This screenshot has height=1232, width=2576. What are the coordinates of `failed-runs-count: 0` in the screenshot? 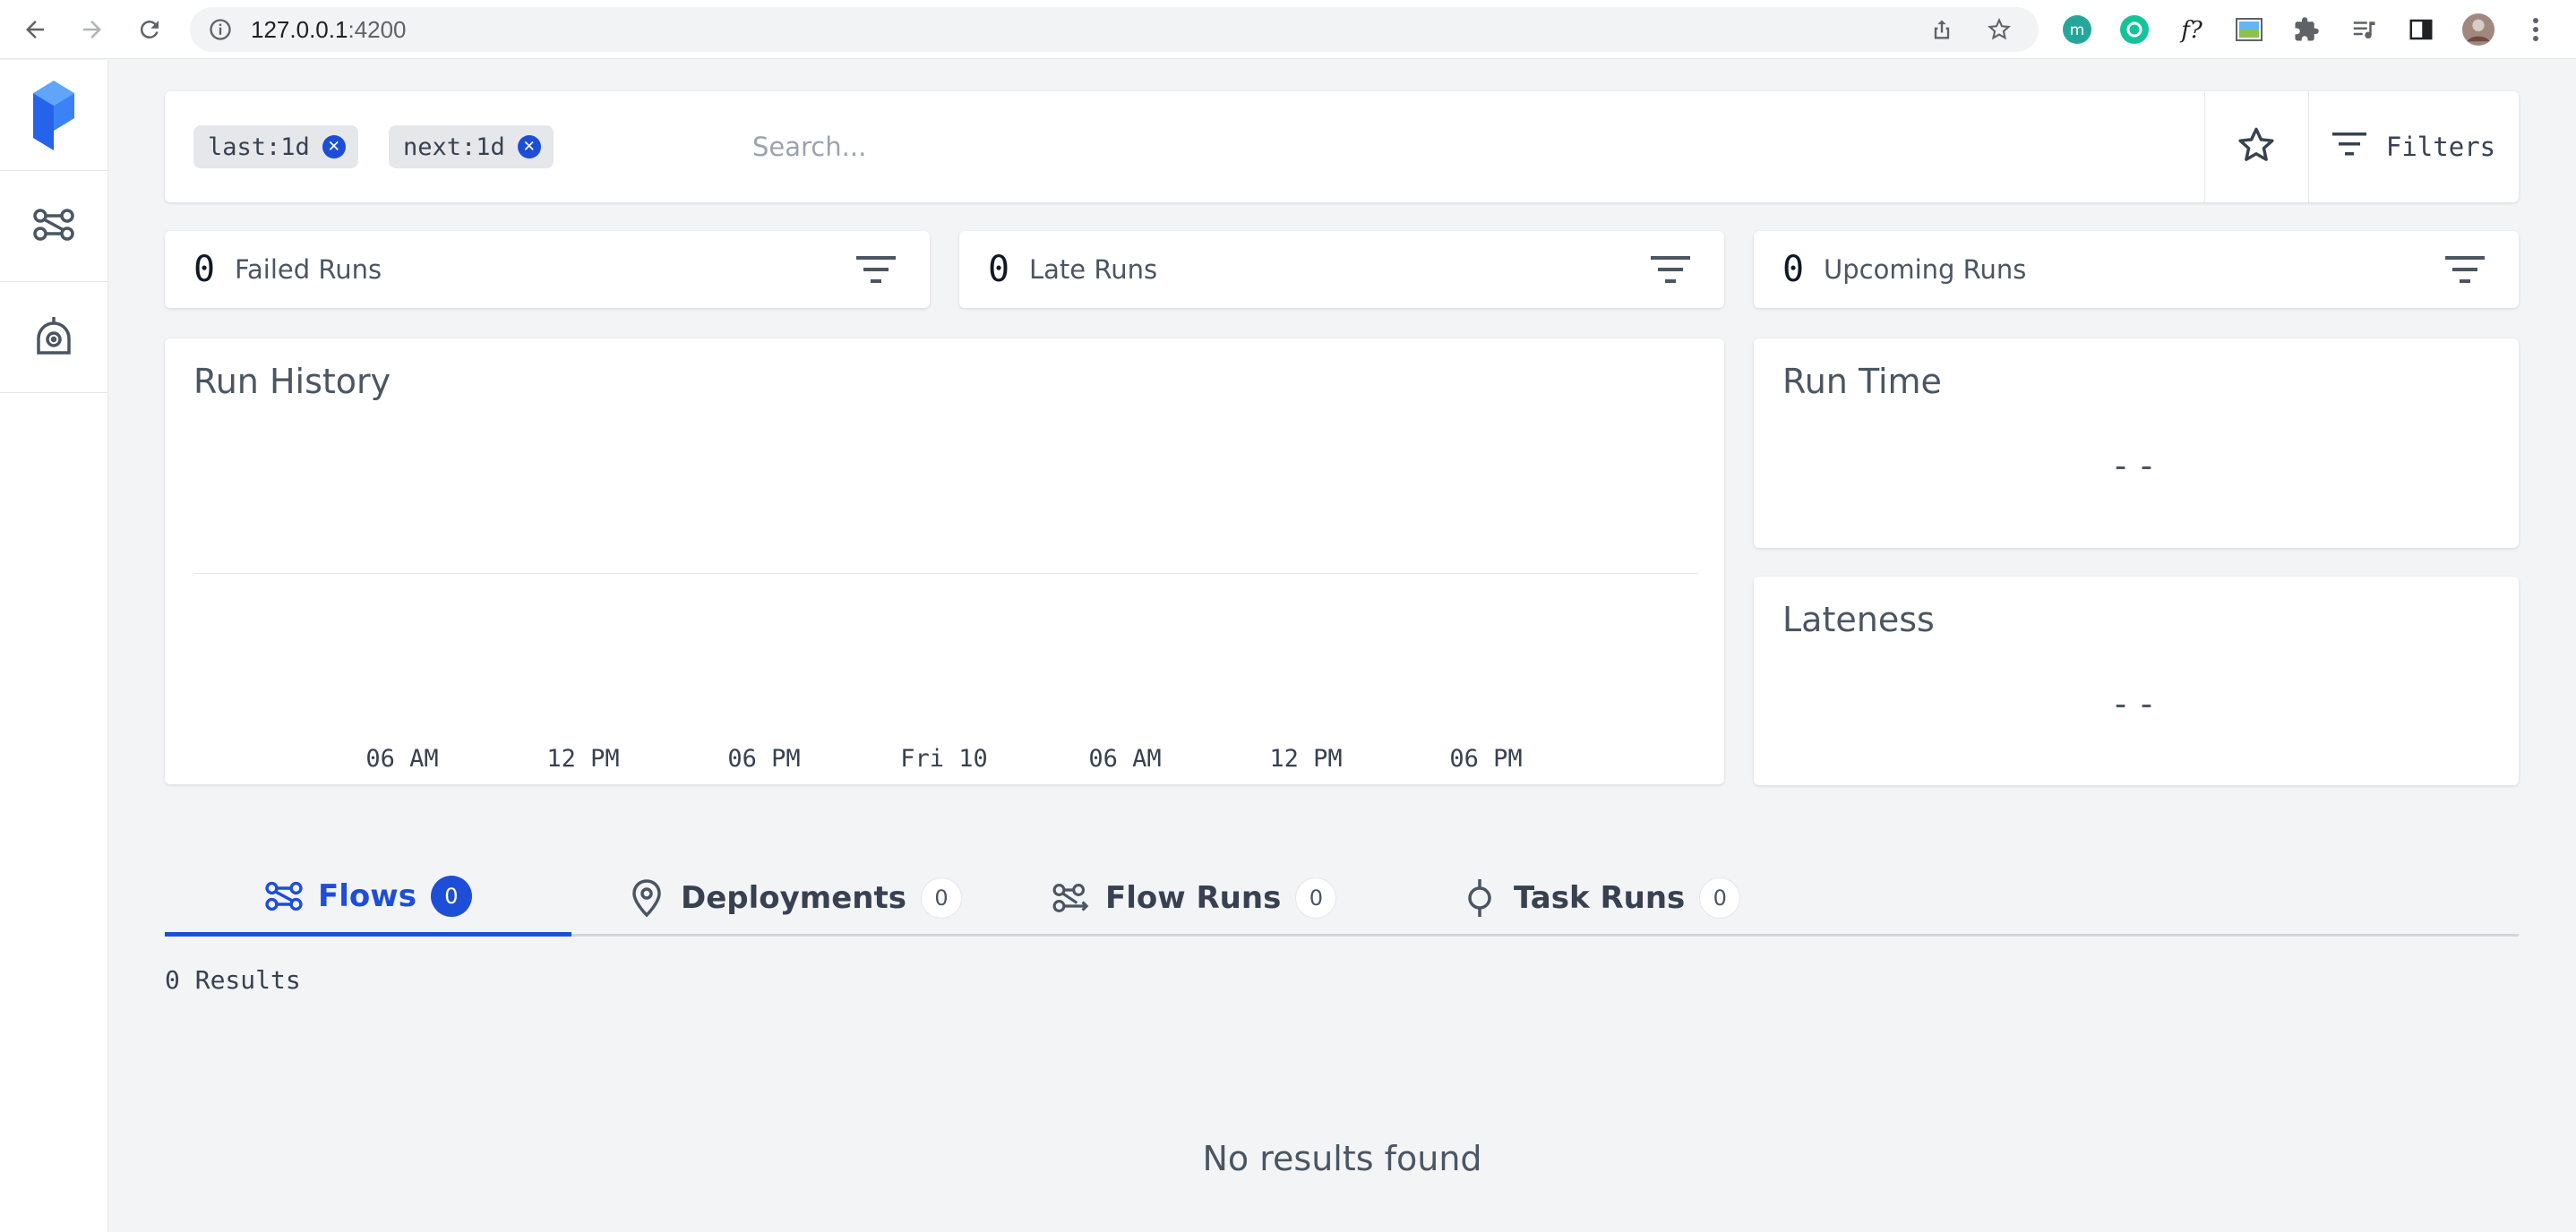 It's located at (204, 269).